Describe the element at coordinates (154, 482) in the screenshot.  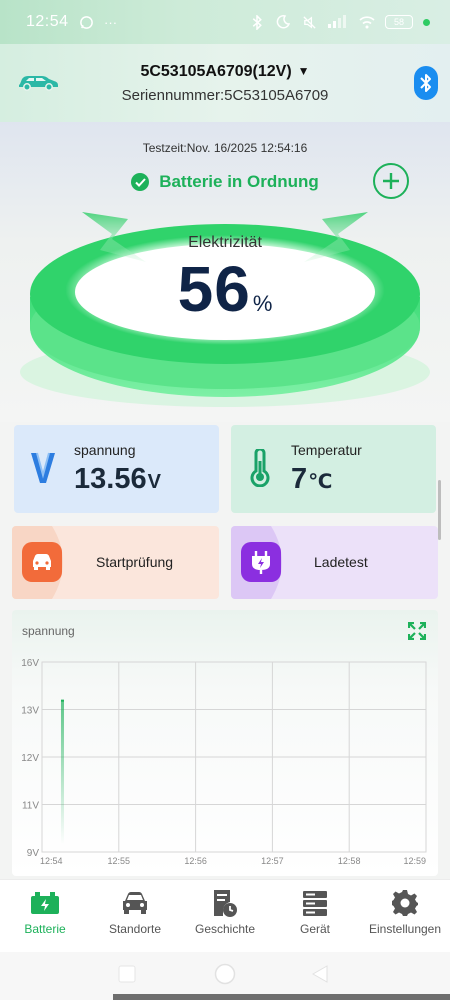
I see `voltage-unit: V` at that location.